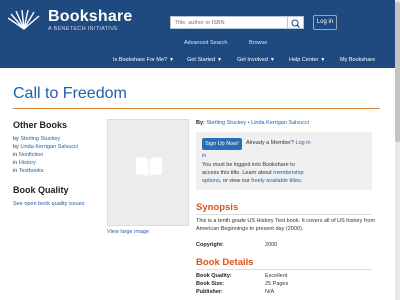  I want to click on scrollbar-thumb, so click(397, 72).